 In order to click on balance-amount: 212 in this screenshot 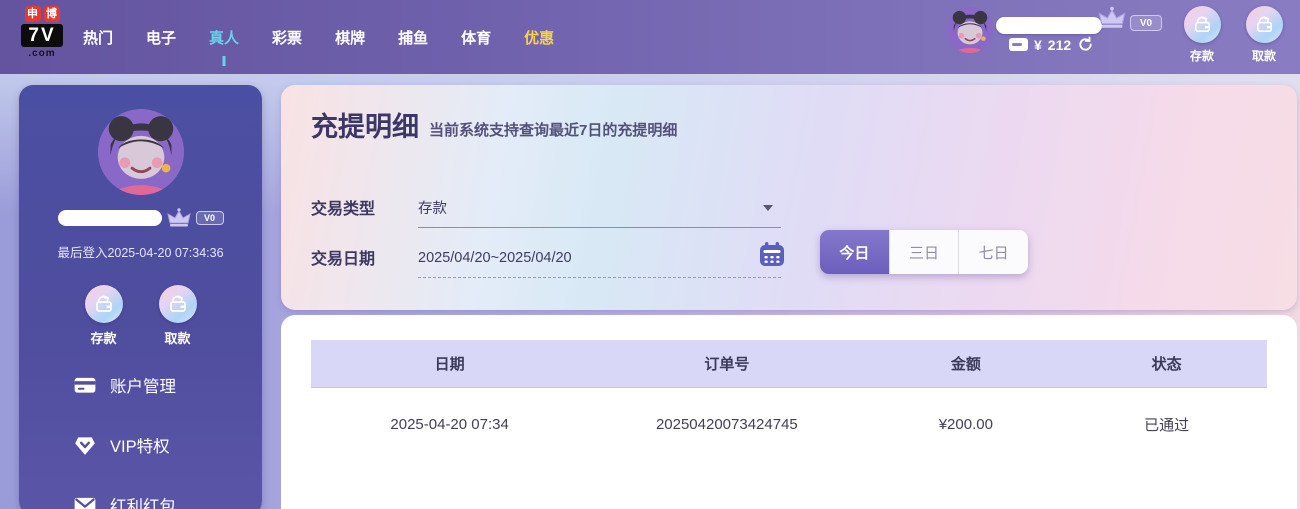, I will do `click(1059, 44)`.